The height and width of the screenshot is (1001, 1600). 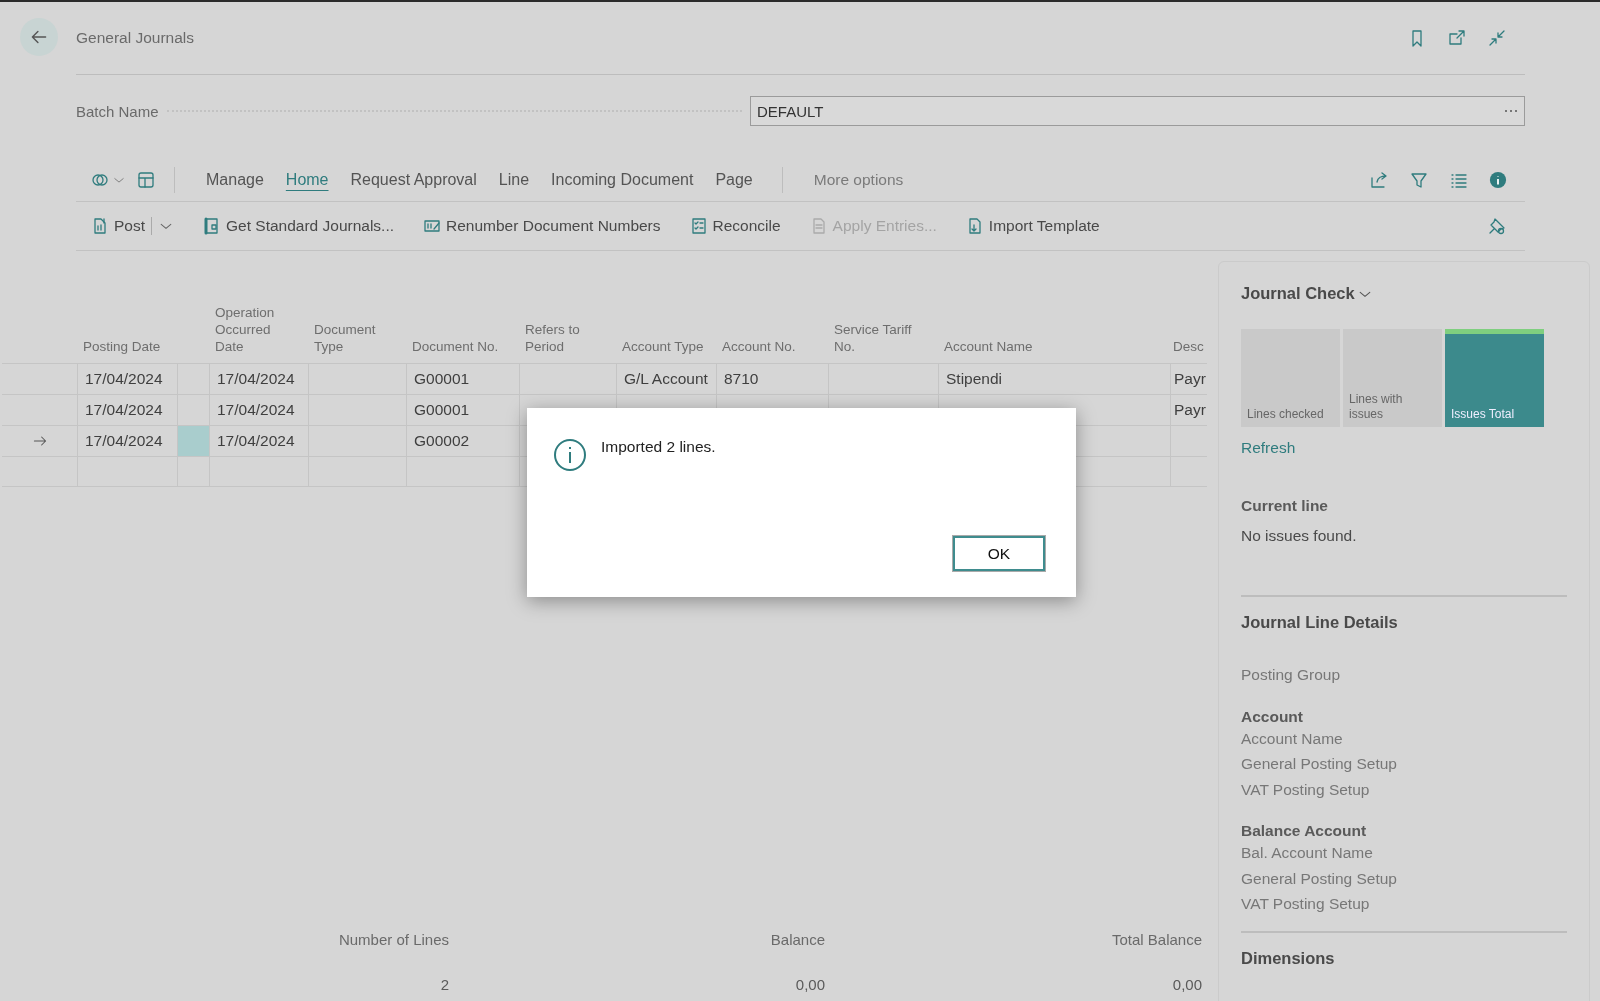 I want to click on dialog-message: Imported 2 lines., so click(x=658, y=447).